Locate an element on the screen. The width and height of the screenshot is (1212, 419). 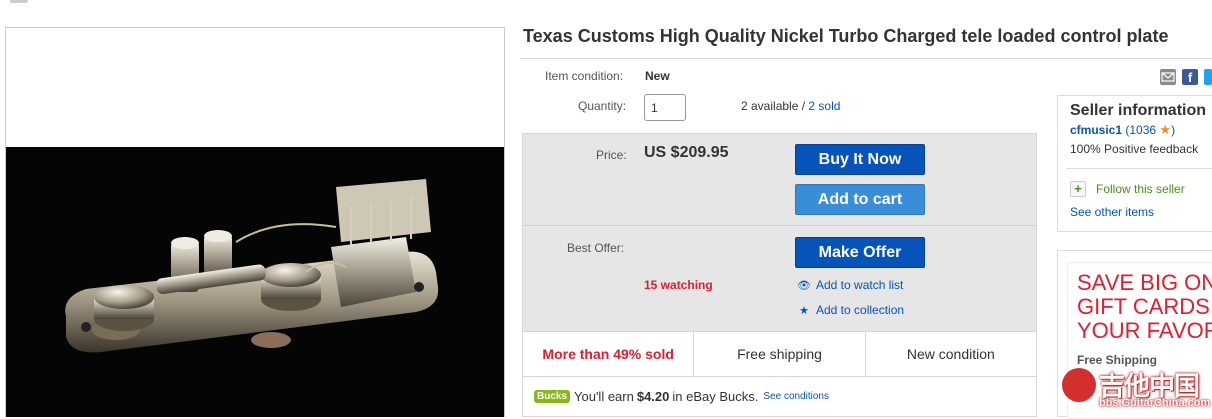
price-label: Price: is located at coordinates (611, 155).